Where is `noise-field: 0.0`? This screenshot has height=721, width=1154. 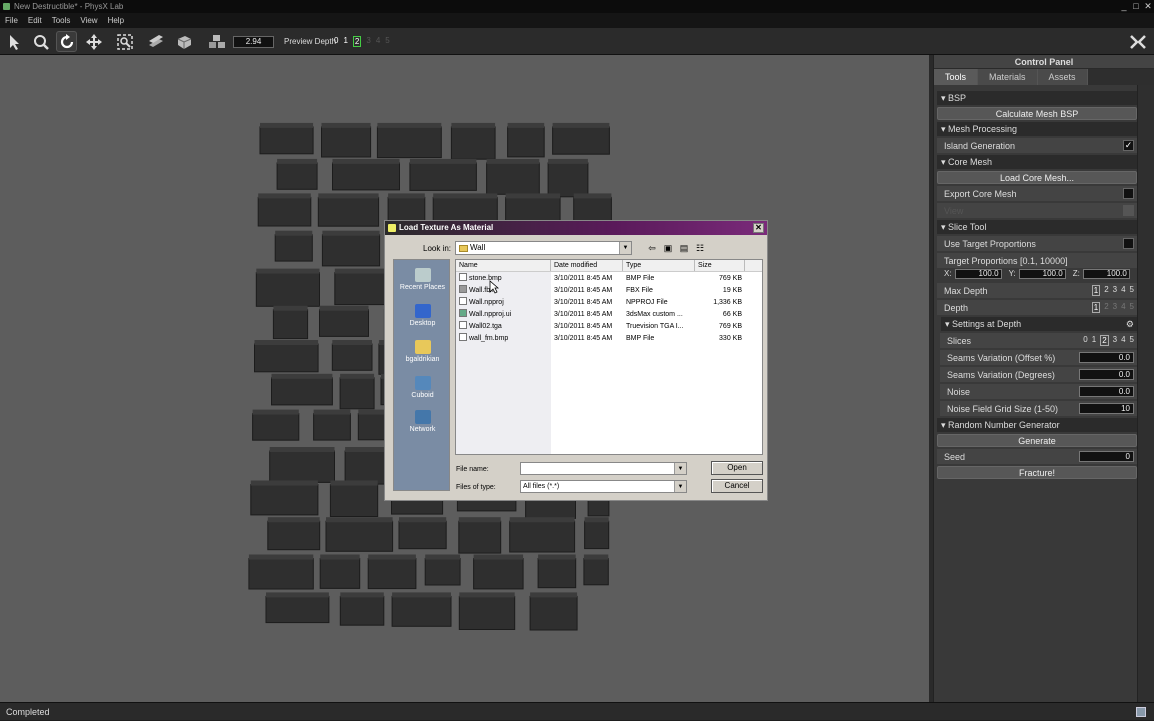 noise-field: 0.0 is located at coordinates (1106, 391).